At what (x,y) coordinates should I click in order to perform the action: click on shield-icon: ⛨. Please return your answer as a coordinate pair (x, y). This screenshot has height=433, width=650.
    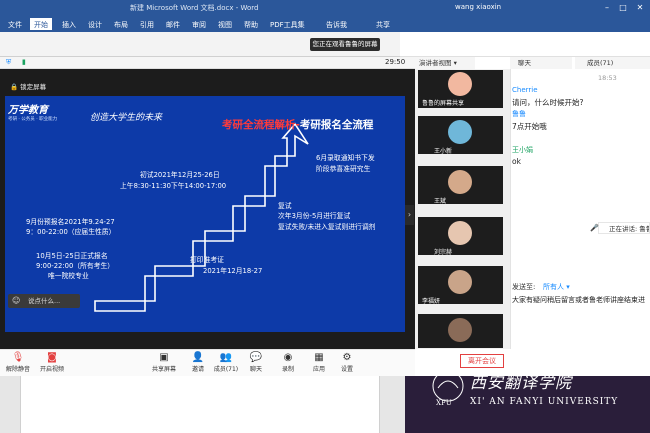
    Looking at the image, I should click on (9, 62).